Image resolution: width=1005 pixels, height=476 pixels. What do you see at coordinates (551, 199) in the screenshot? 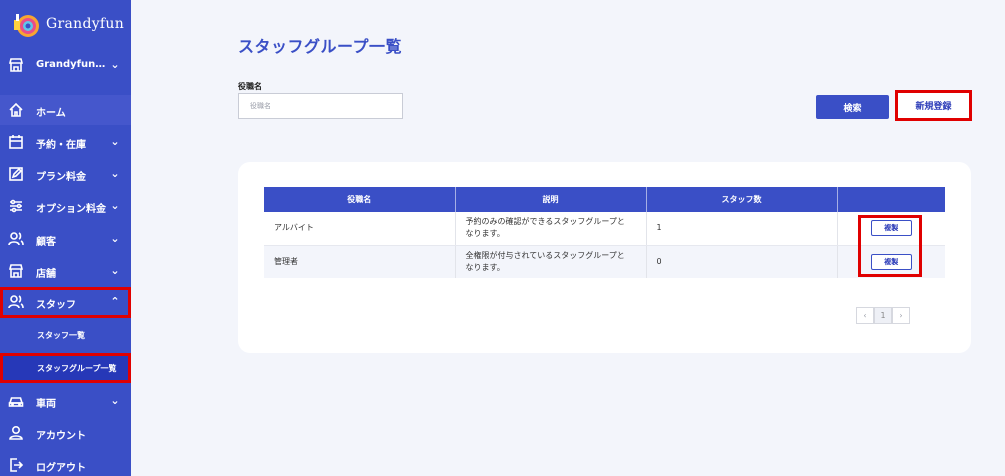
I see `column-header-description: 説明` at bounding box center [551, 199].